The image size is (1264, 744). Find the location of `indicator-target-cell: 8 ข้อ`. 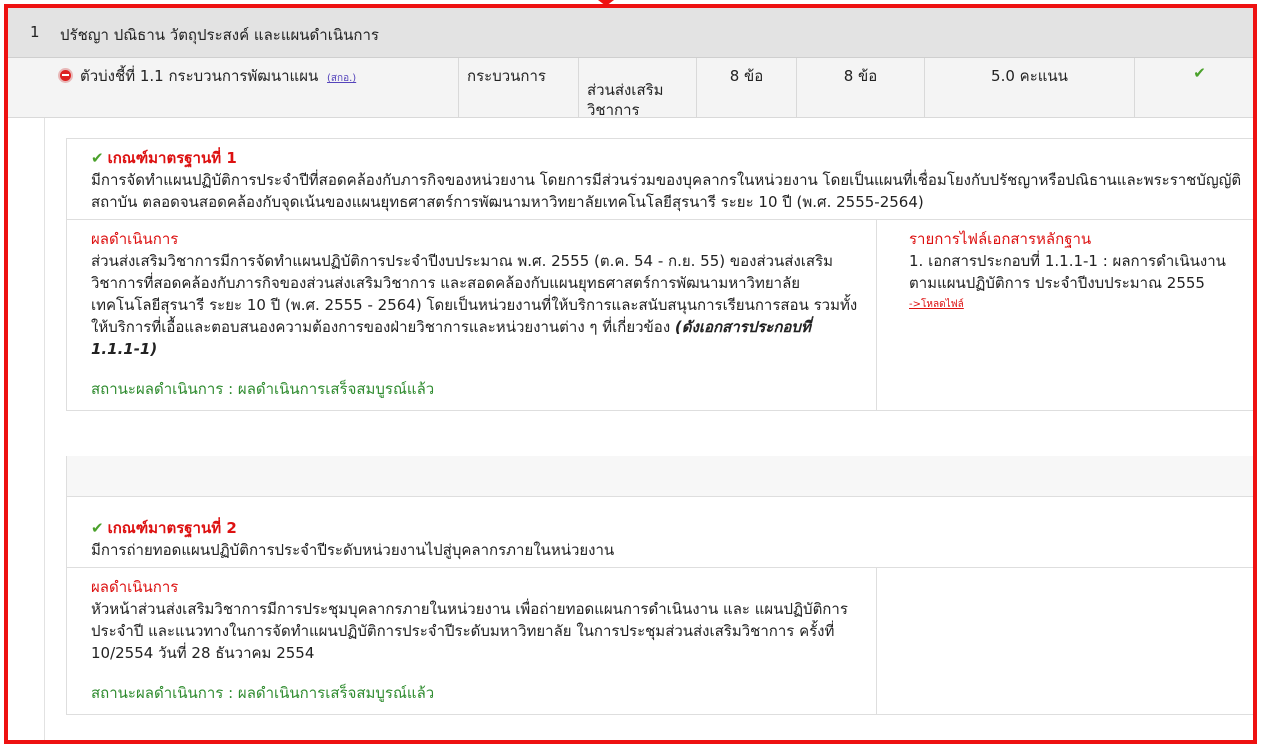

indicator-target-cell: 8 ข้อ is located at coordinates (746, 88).